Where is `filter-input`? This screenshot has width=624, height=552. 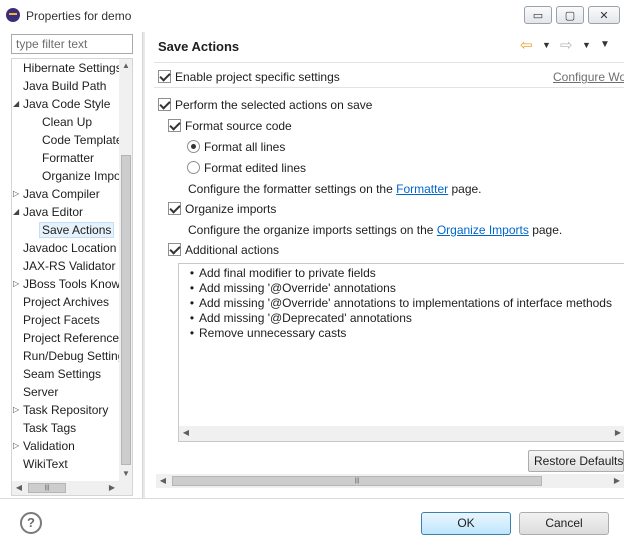 filter-input is located at coordinates (72, 44).